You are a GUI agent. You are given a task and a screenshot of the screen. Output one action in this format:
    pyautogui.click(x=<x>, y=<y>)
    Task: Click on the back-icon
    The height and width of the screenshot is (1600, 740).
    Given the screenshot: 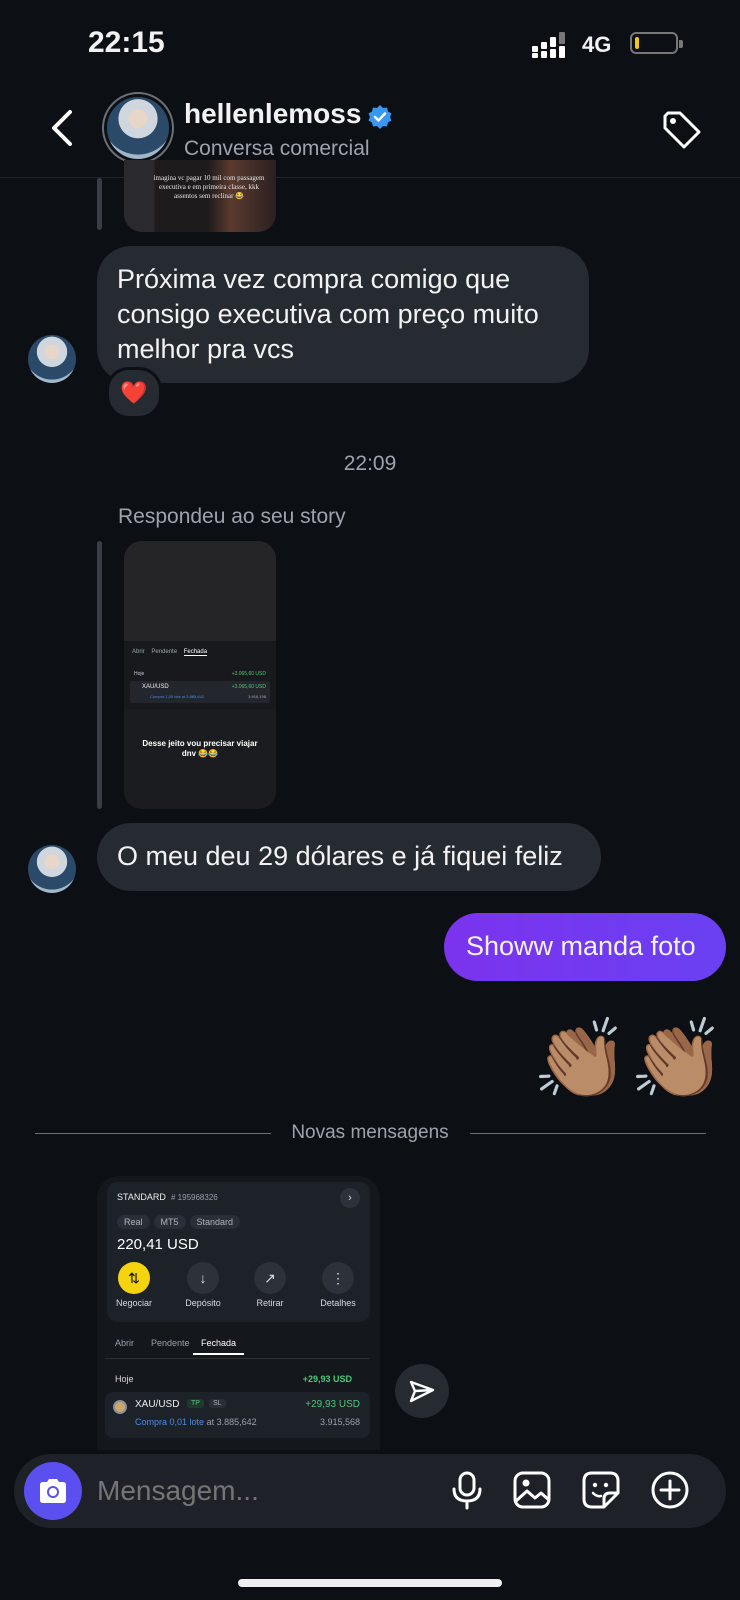 What is the action you would take?
    pyautogui.click(x=62, y=128)
    